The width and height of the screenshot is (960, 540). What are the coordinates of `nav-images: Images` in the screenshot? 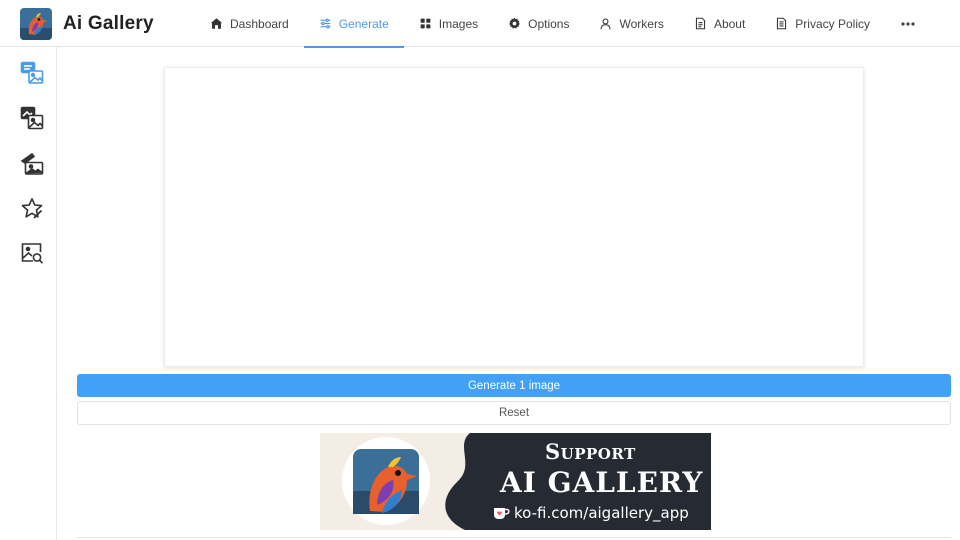 It's located at (448, 23).